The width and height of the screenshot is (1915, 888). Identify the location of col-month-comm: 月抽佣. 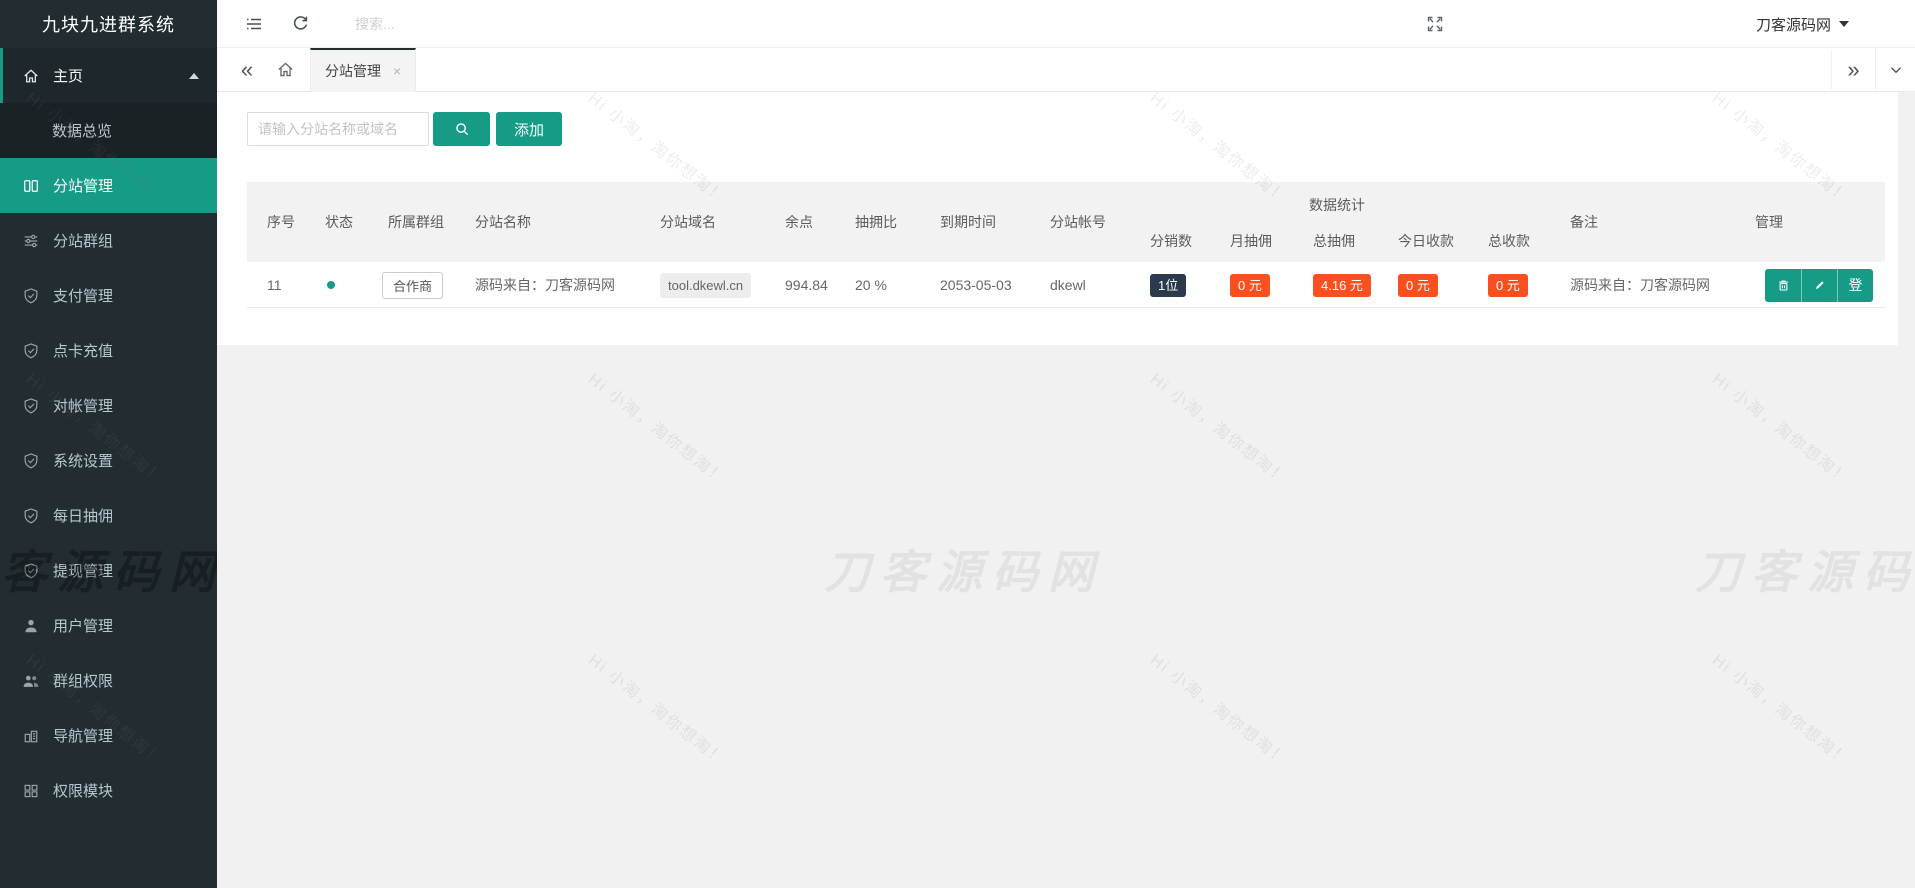
(1251, 241).